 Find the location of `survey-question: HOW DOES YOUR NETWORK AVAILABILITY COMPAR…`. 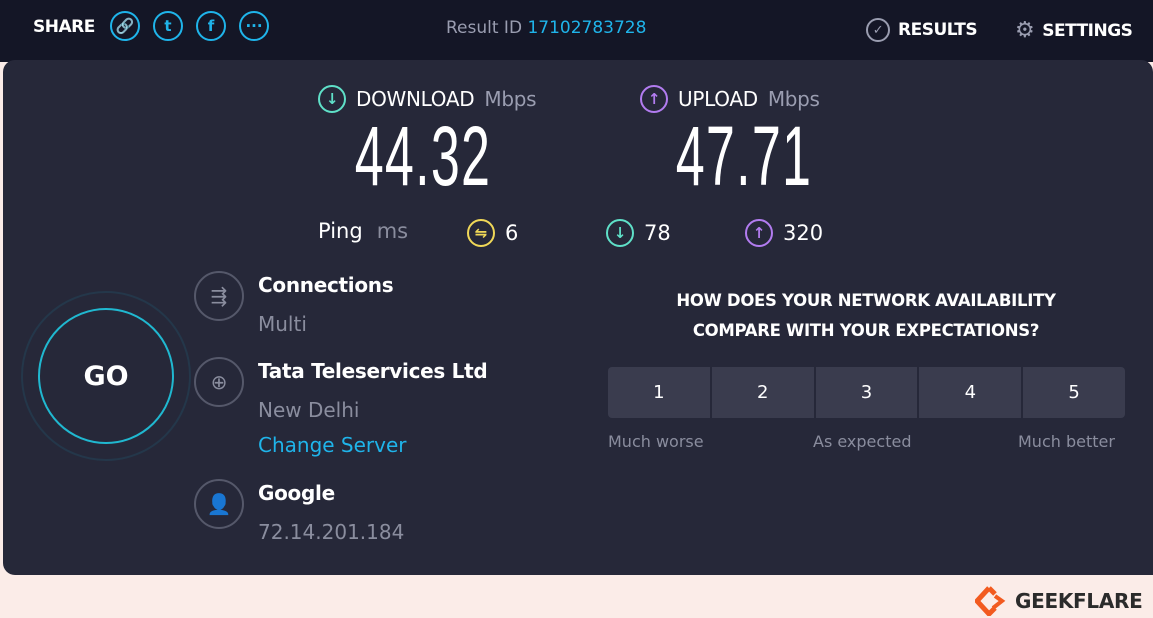

survey-question: HOW DOES YOUR NETWORK AVAILABILITY COMPAR… is located at coordinates (866, 316).